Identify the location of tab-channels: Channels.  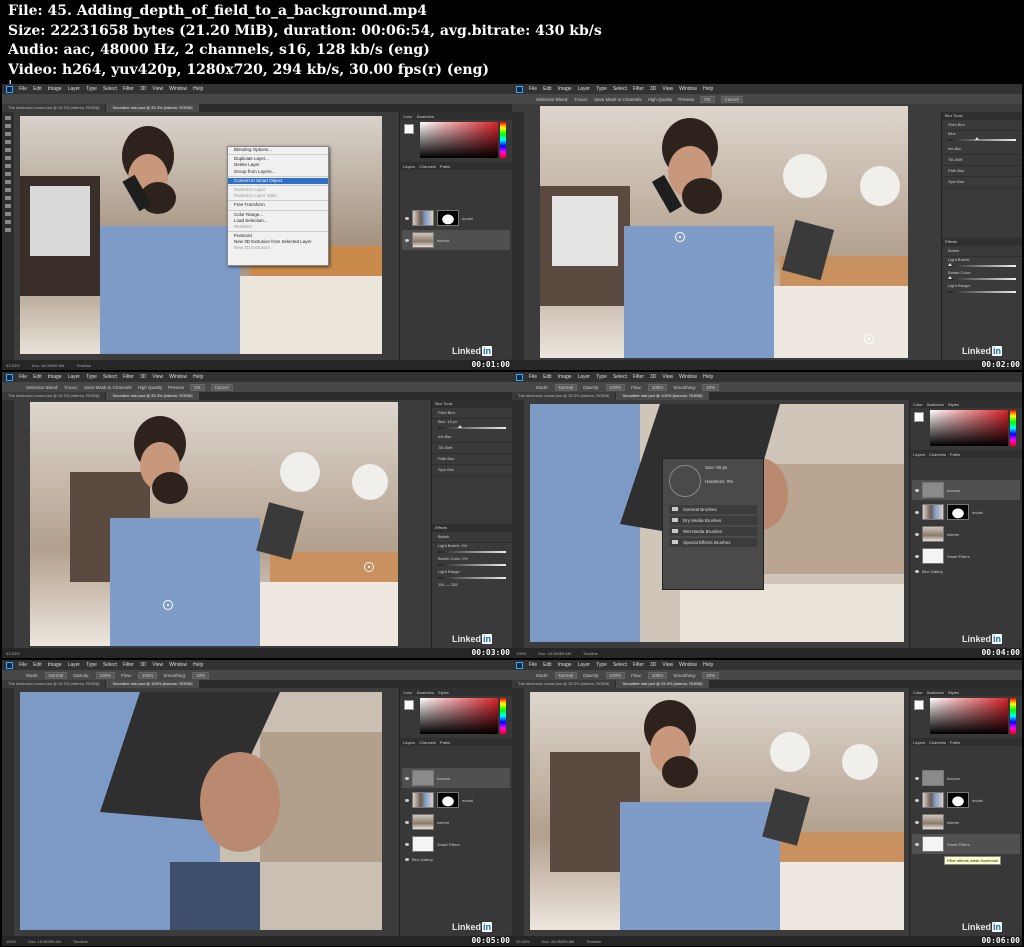
(427, 166).